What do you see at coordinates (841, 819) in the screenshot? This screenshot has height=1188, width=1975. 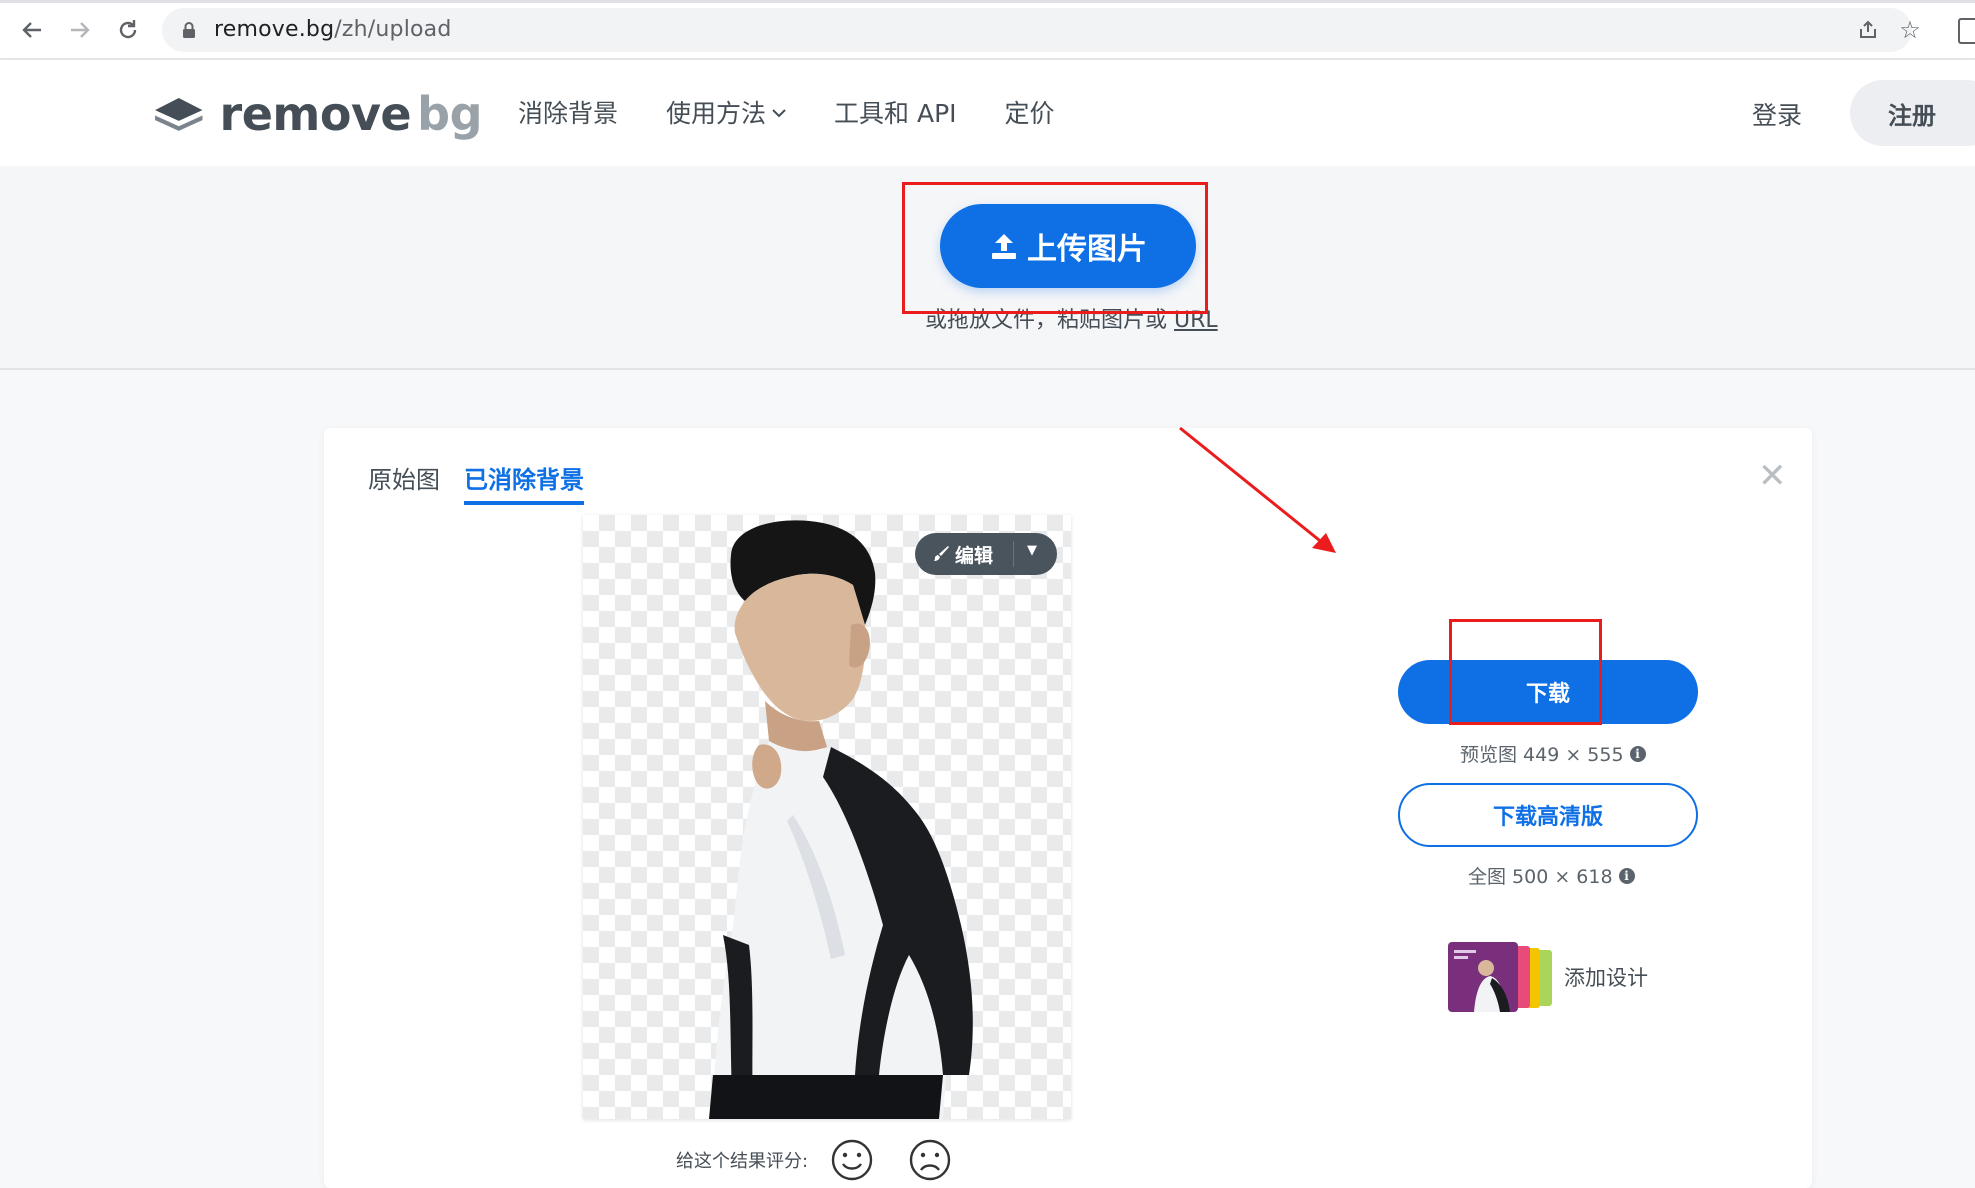 I see `portrait-cutout-image` at bounding box center [841, 819].